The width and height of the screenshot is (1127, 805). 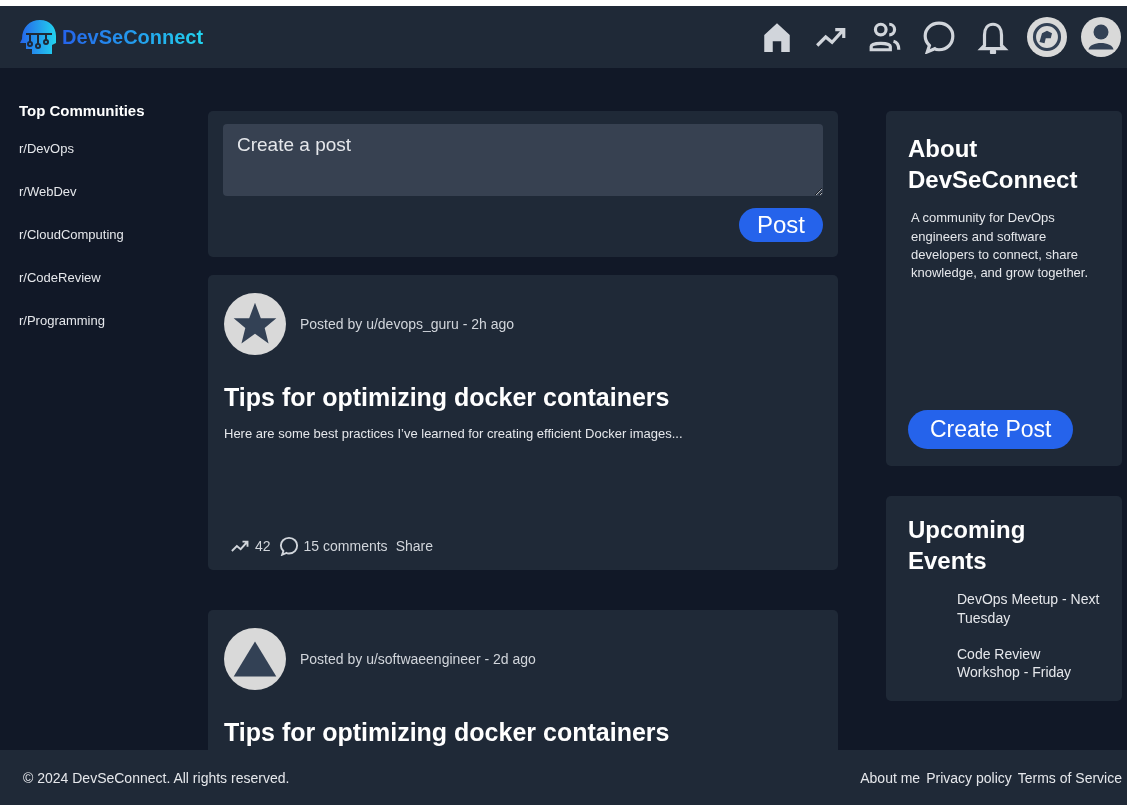 I want to click on community-link: r/CodeReview, so click(x=104, y=277).